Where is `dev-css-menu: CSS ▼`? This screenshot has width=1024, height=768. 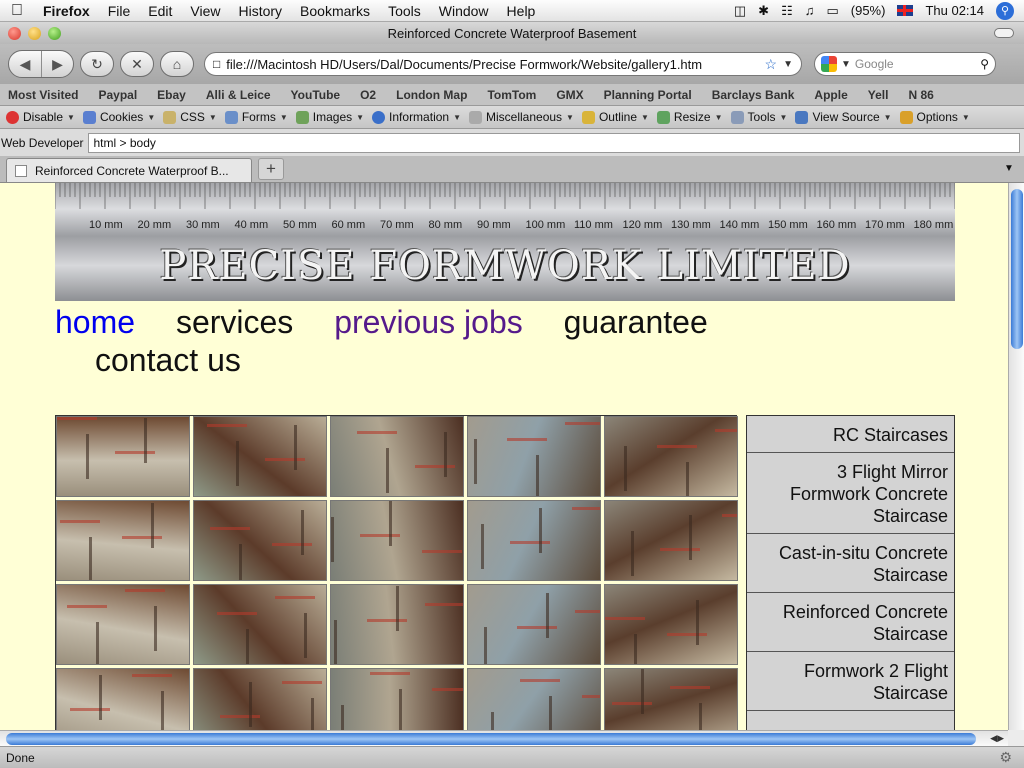 dev-css-menu: CSS ▼ is located at coordinates (190, 117).